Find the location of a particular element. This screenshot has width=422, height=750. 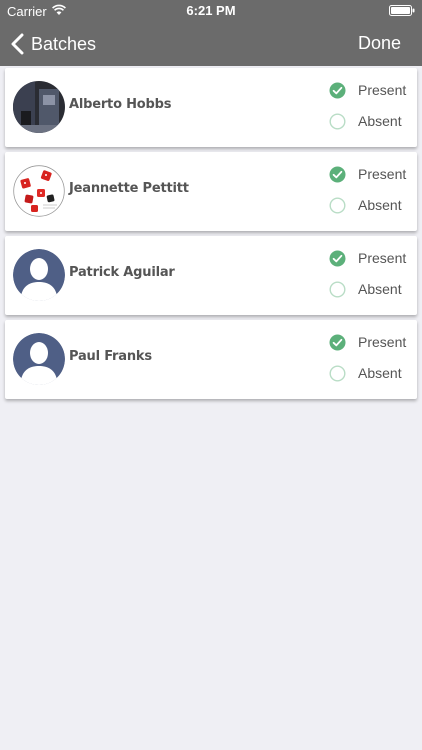

app-header: Carrier 6:21 PM Batches Done is located at coordinates (211, 33).